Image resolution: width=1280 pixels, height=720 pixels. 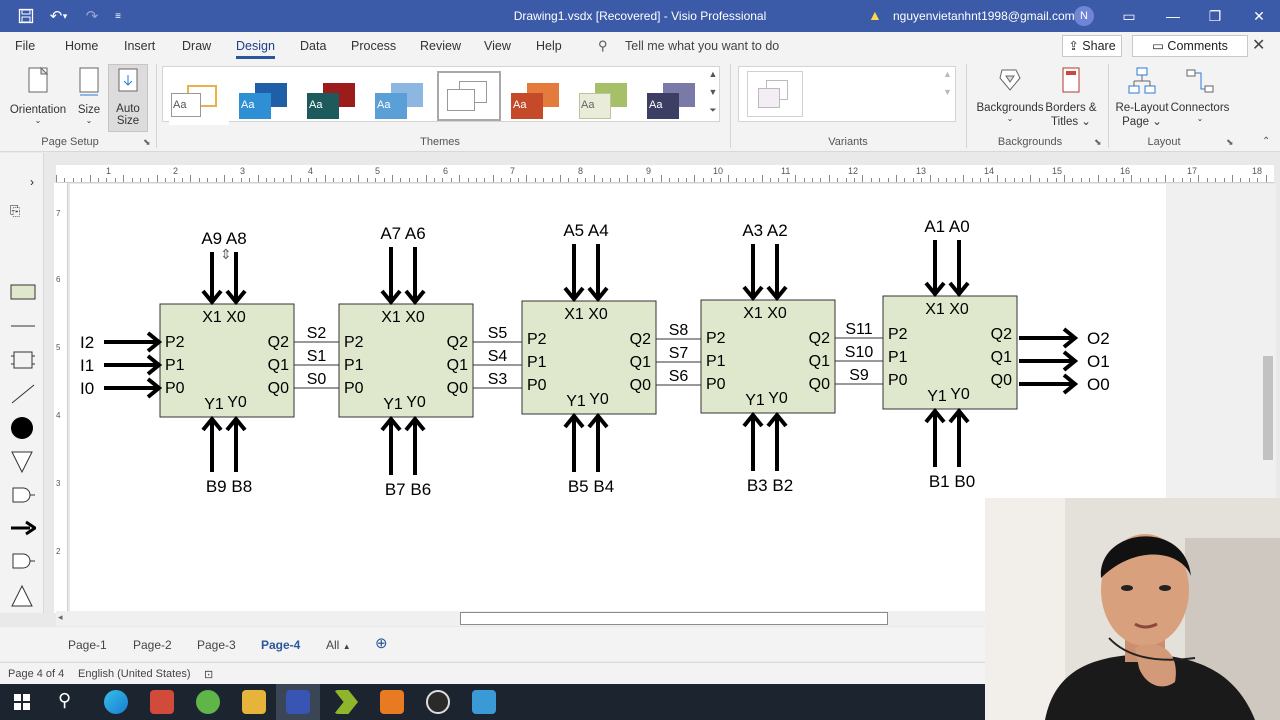 I want to click on undo-dropdown-icon: ▾, so click(x=65, y=16).